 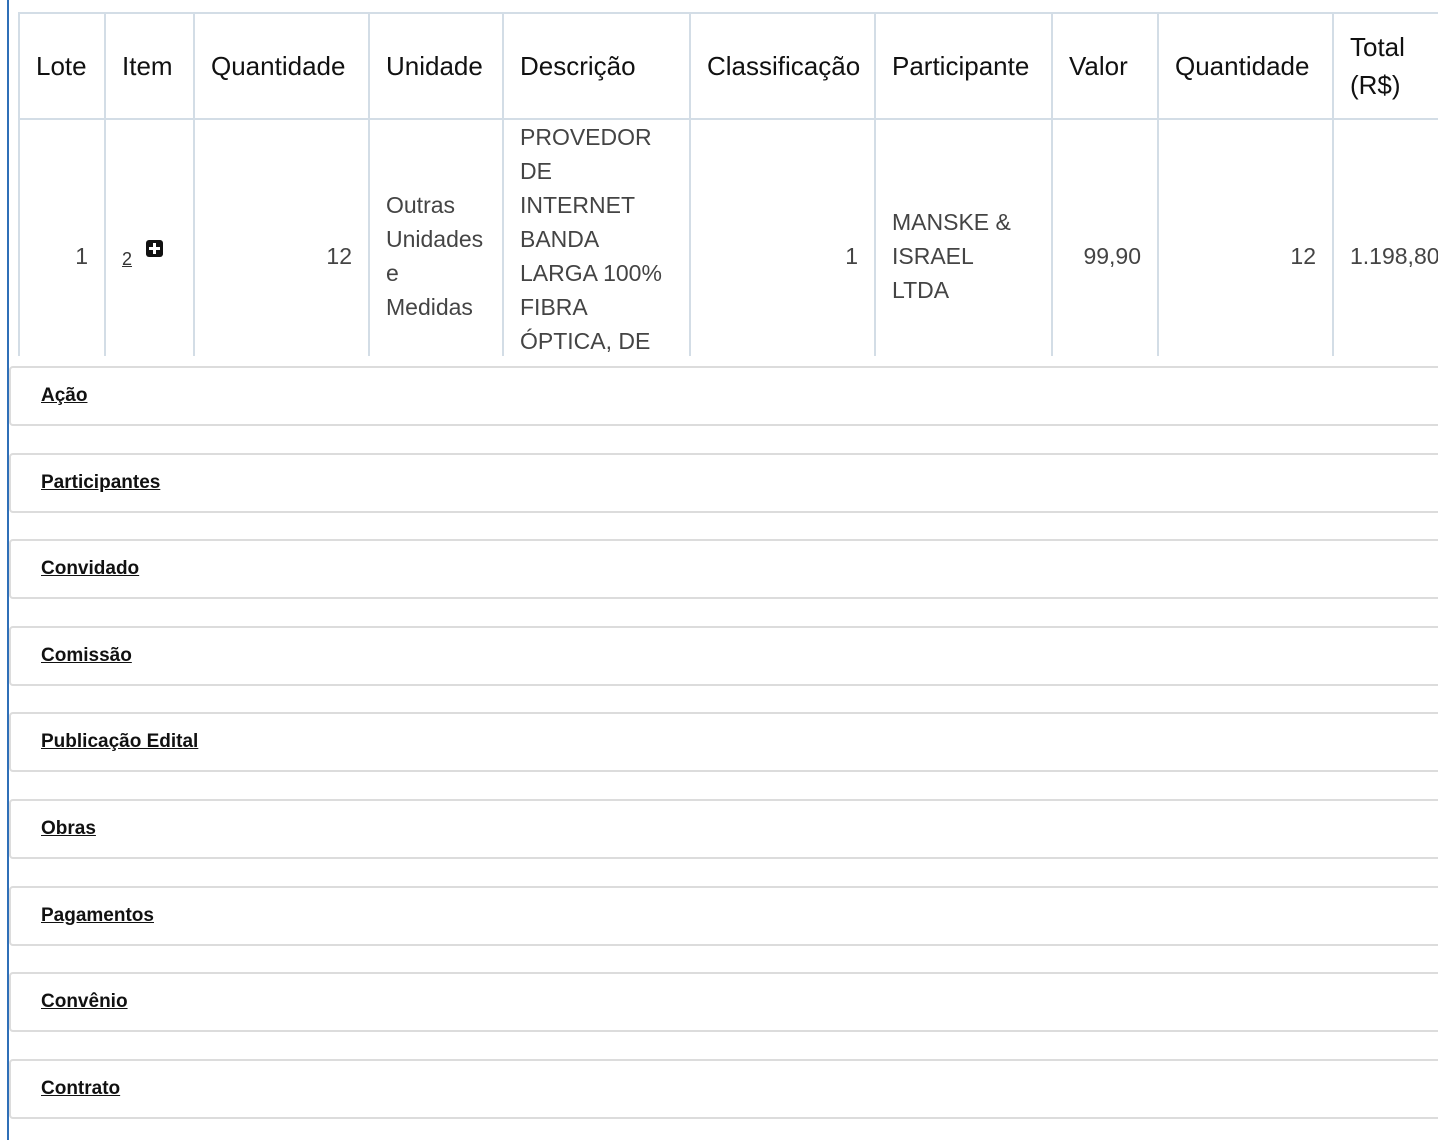 I want to click on cell-unidade: Outras Unidades e Medidas, so click(x=435, y=237).